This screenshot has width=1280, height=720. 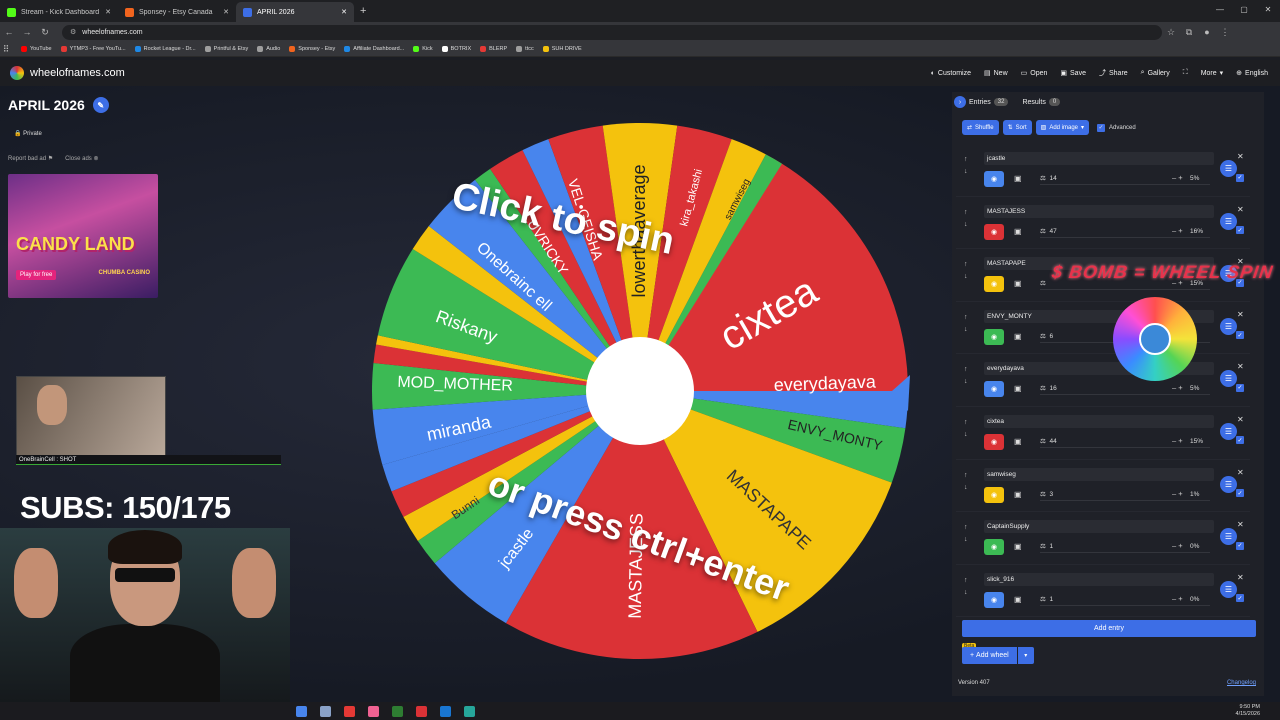 I want to click on bookmark: BLERP, so click(x=493, y=49).